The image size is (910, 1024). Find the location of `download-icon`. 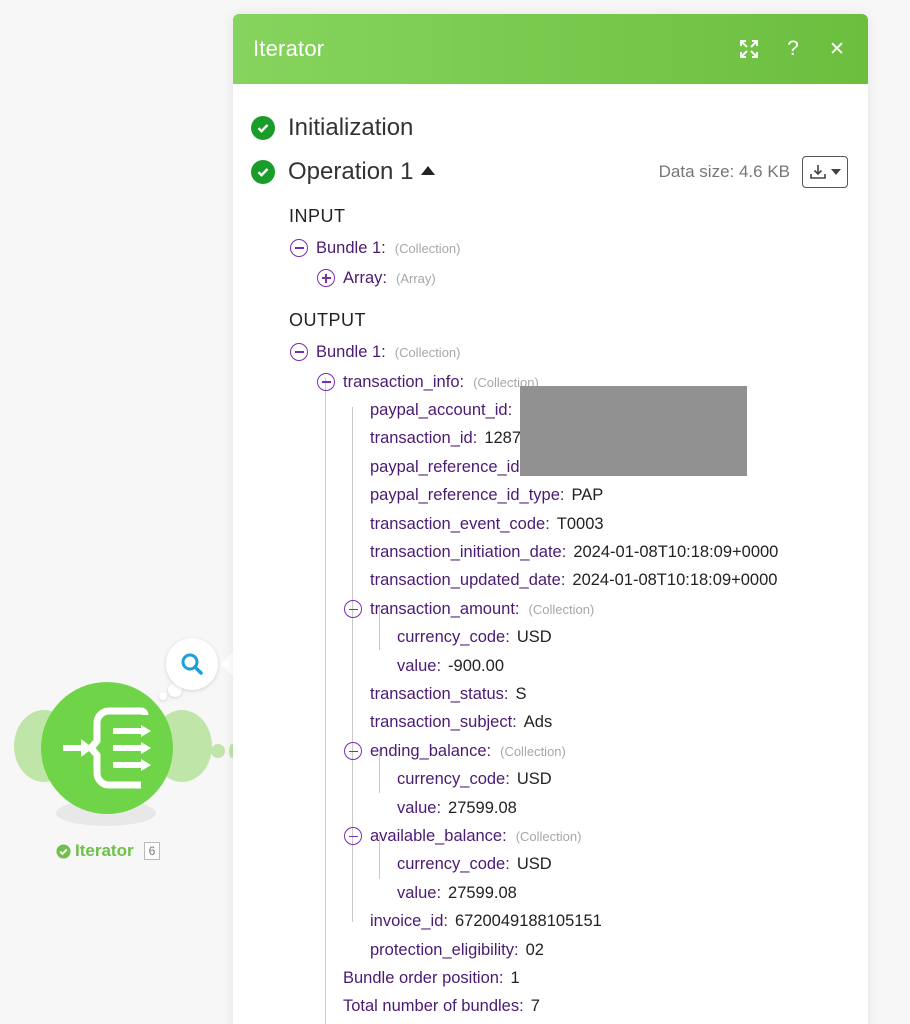

download-icon is located at coordinates (818, 172).